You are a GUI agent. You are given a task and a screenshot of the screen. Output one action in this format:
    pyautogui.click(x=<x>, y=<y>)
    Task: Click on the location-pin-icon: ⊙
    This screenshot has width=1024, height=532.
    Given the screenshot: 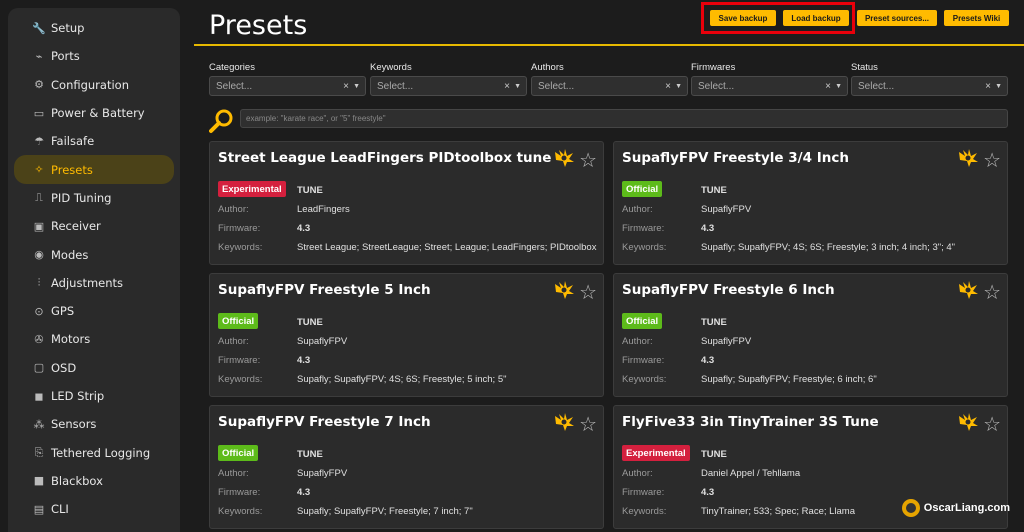 What is the action you would take?
    pyautogui.click(x=39, y=311)
    